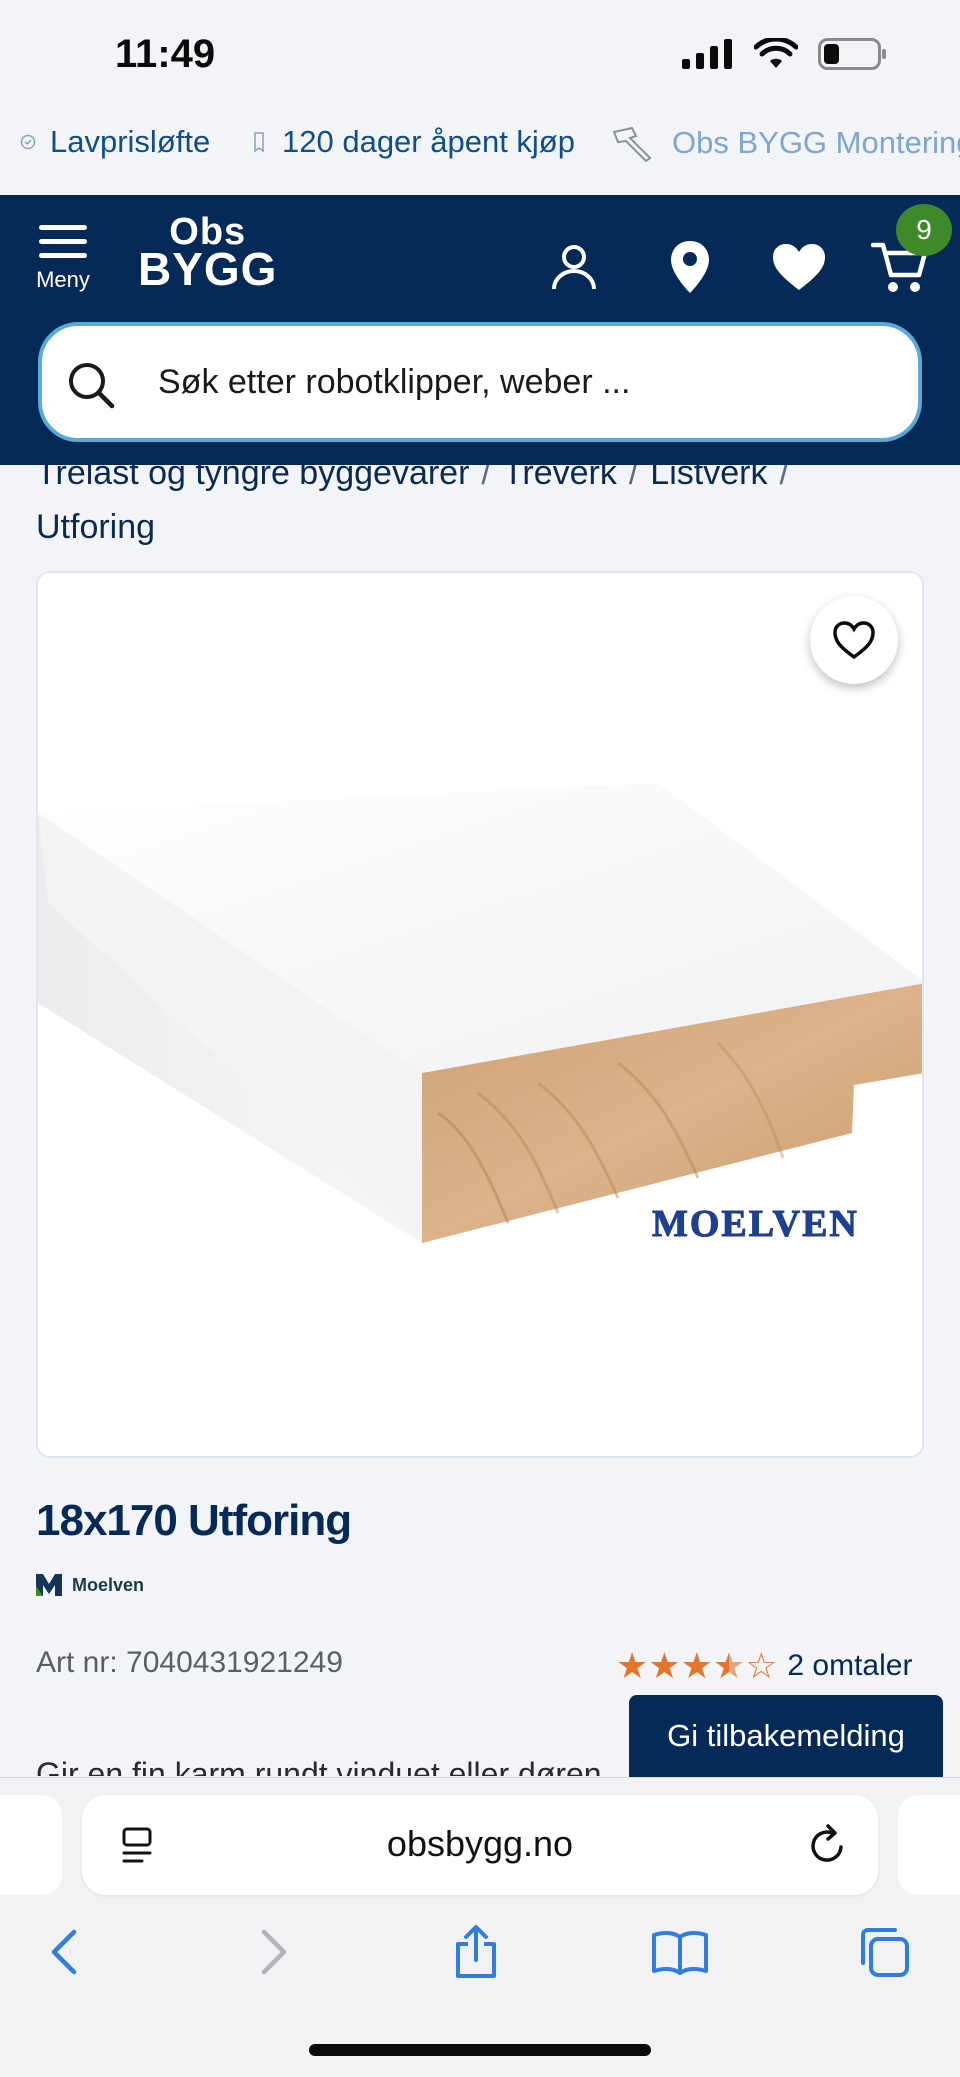 The height and width of the screenshot is (2077, 960). I want to click on usp-label: Lavprisløfte, so click(130, 141).